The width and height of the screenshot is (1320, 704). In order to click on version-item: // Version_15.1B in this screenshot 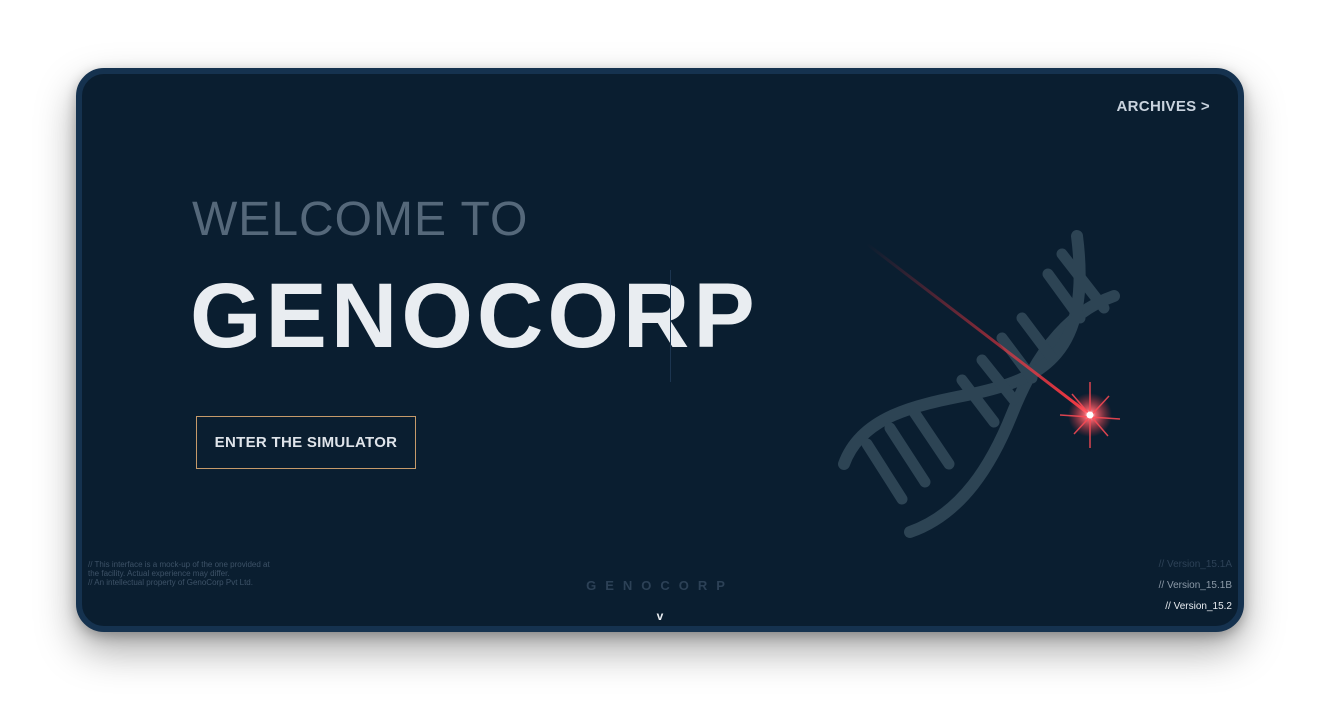, I will do `click(1195, 585)`.